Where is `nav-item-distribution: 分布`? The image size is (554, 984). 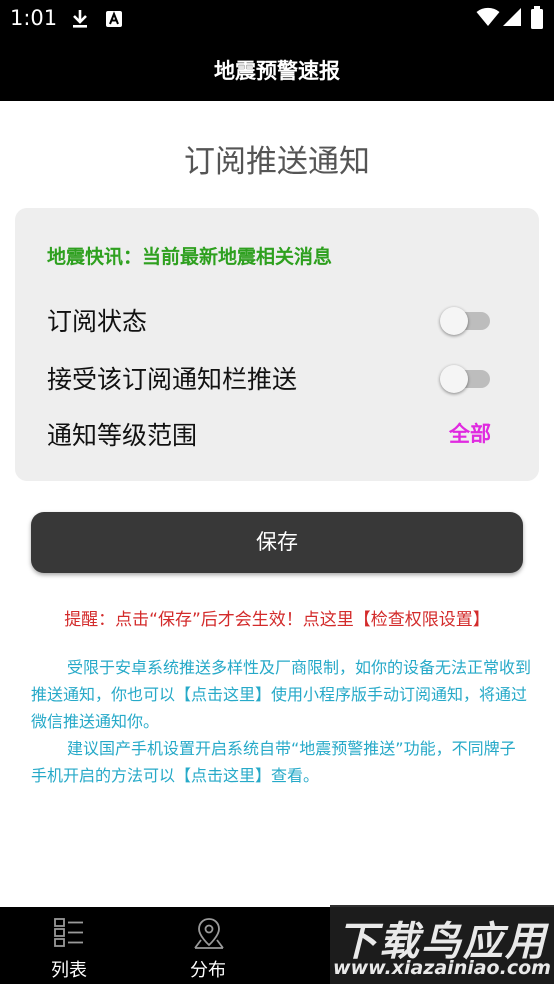
nav-item-distribution: 分布 is located at coordinates (208, 945).